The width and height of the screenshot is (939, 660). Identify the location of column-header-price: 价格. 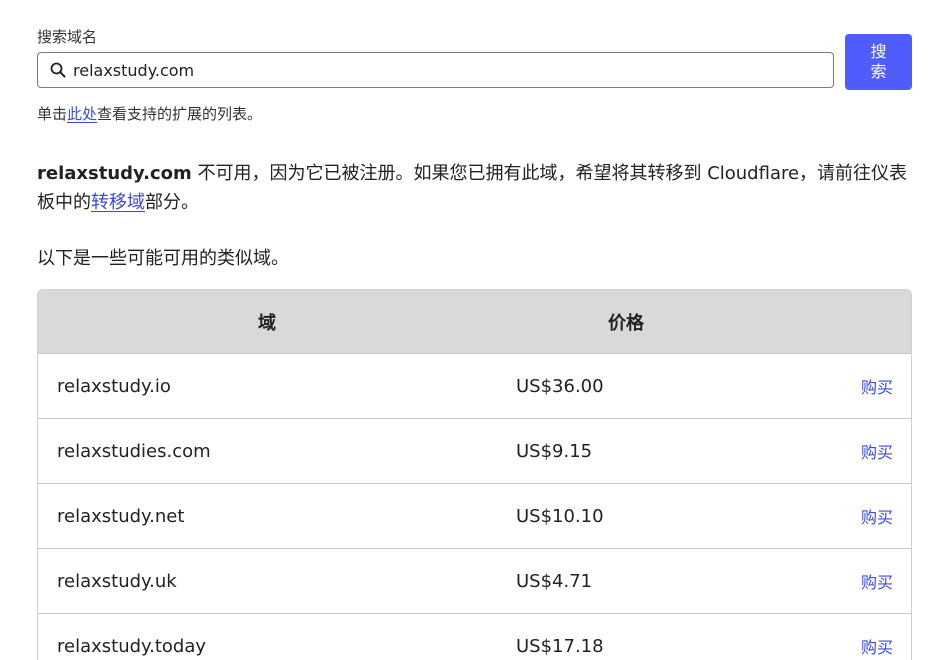
(626, 323).